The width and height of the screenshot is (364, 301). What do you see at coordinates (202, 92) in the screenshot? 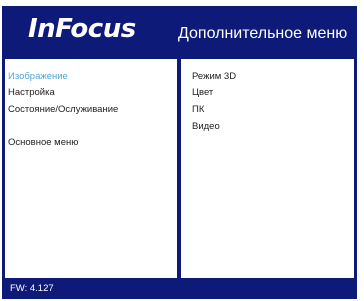
I see `submenu-item-color: Цвет` at bounding box center [202, 92].